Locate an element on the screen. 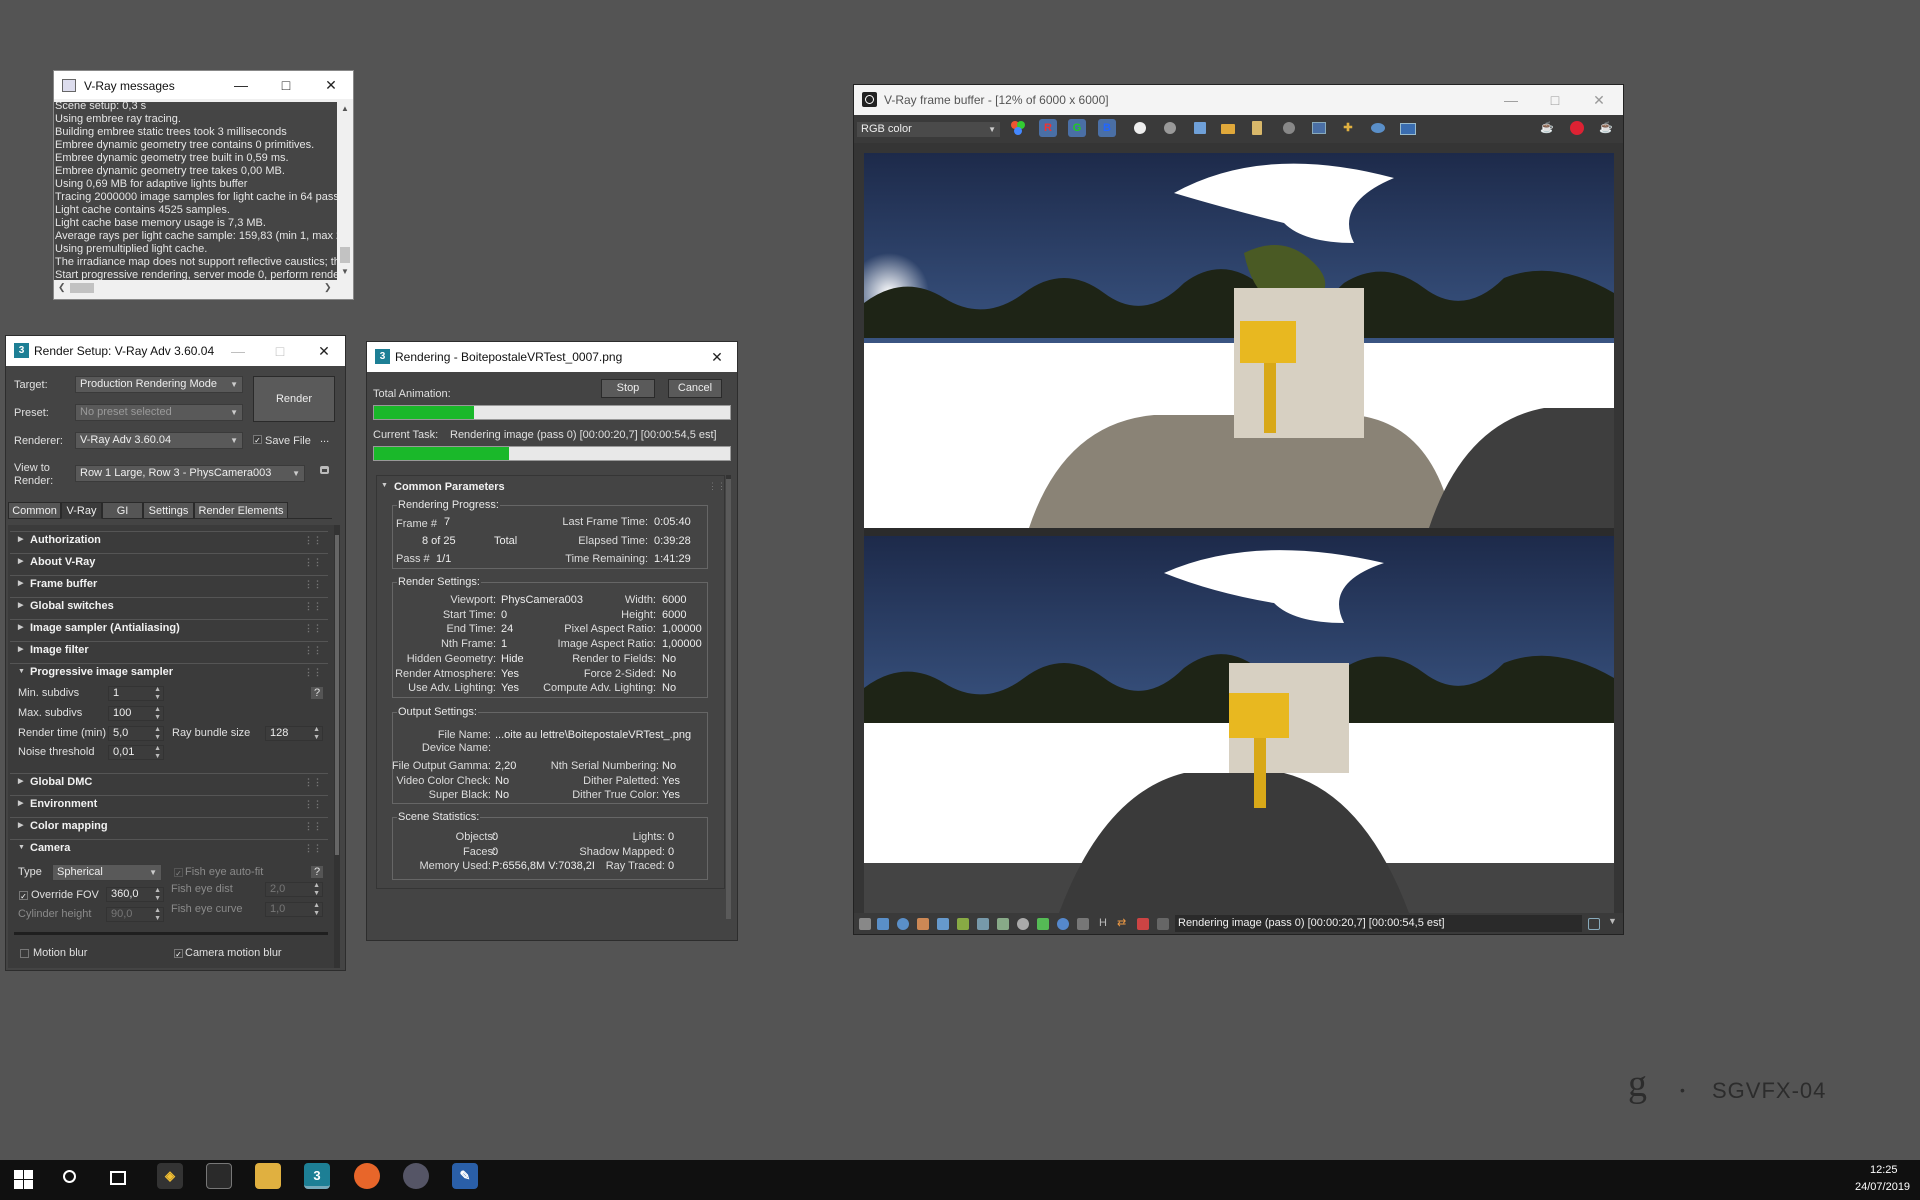 The image size is (1920, 1200). scroll-right-icon: ❯ is located at coordinates (328, 287).